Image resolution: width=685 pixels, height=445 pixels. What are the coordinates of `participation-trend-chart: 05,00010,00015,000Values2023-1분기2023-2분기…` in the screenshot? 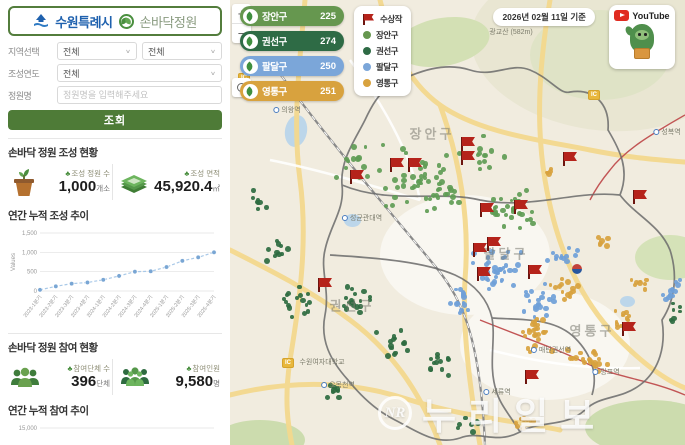 It's located at (116, 429).